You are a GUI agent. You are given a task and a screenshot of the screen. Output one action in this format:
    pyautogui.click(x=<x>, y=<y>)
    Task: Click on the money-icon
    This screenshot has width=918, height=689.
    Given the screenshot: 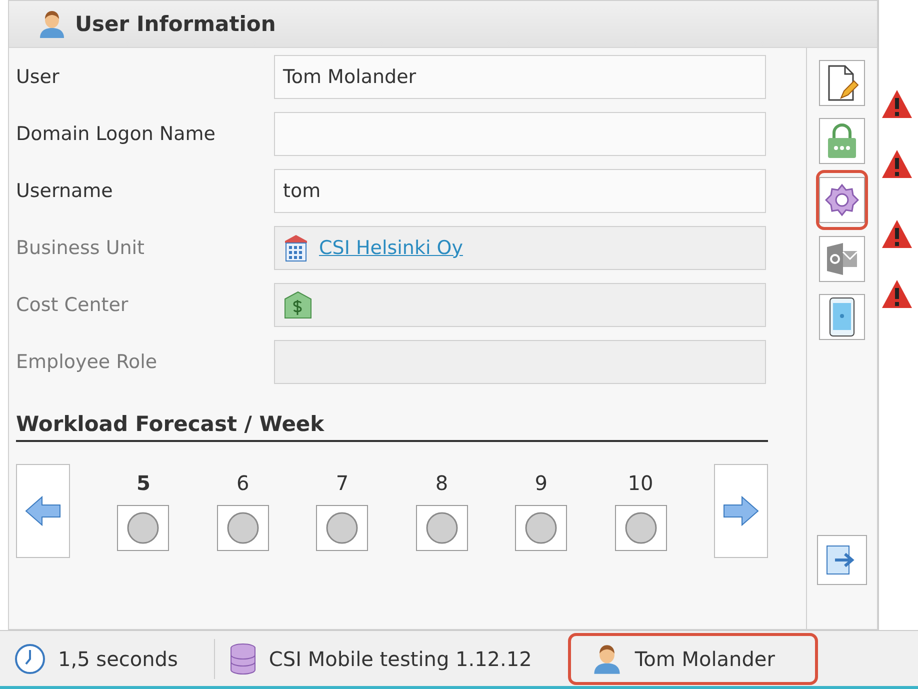 What is the action you would take?
    pyautogui.click(x=298, y=305)
    